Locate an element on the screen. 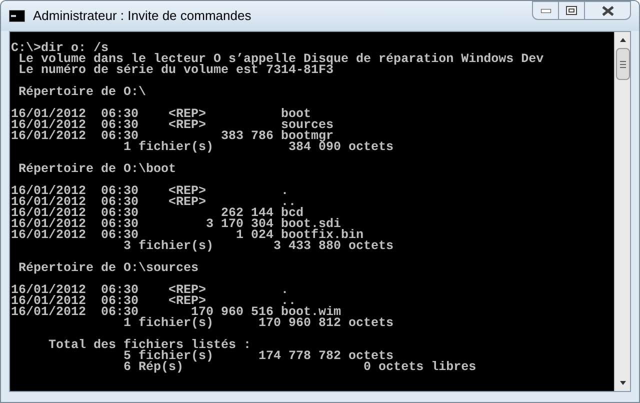 The width and height of the screenshot is (640, 403). console-line: Total des fichiers listés : is located at coordinates (150, 345).